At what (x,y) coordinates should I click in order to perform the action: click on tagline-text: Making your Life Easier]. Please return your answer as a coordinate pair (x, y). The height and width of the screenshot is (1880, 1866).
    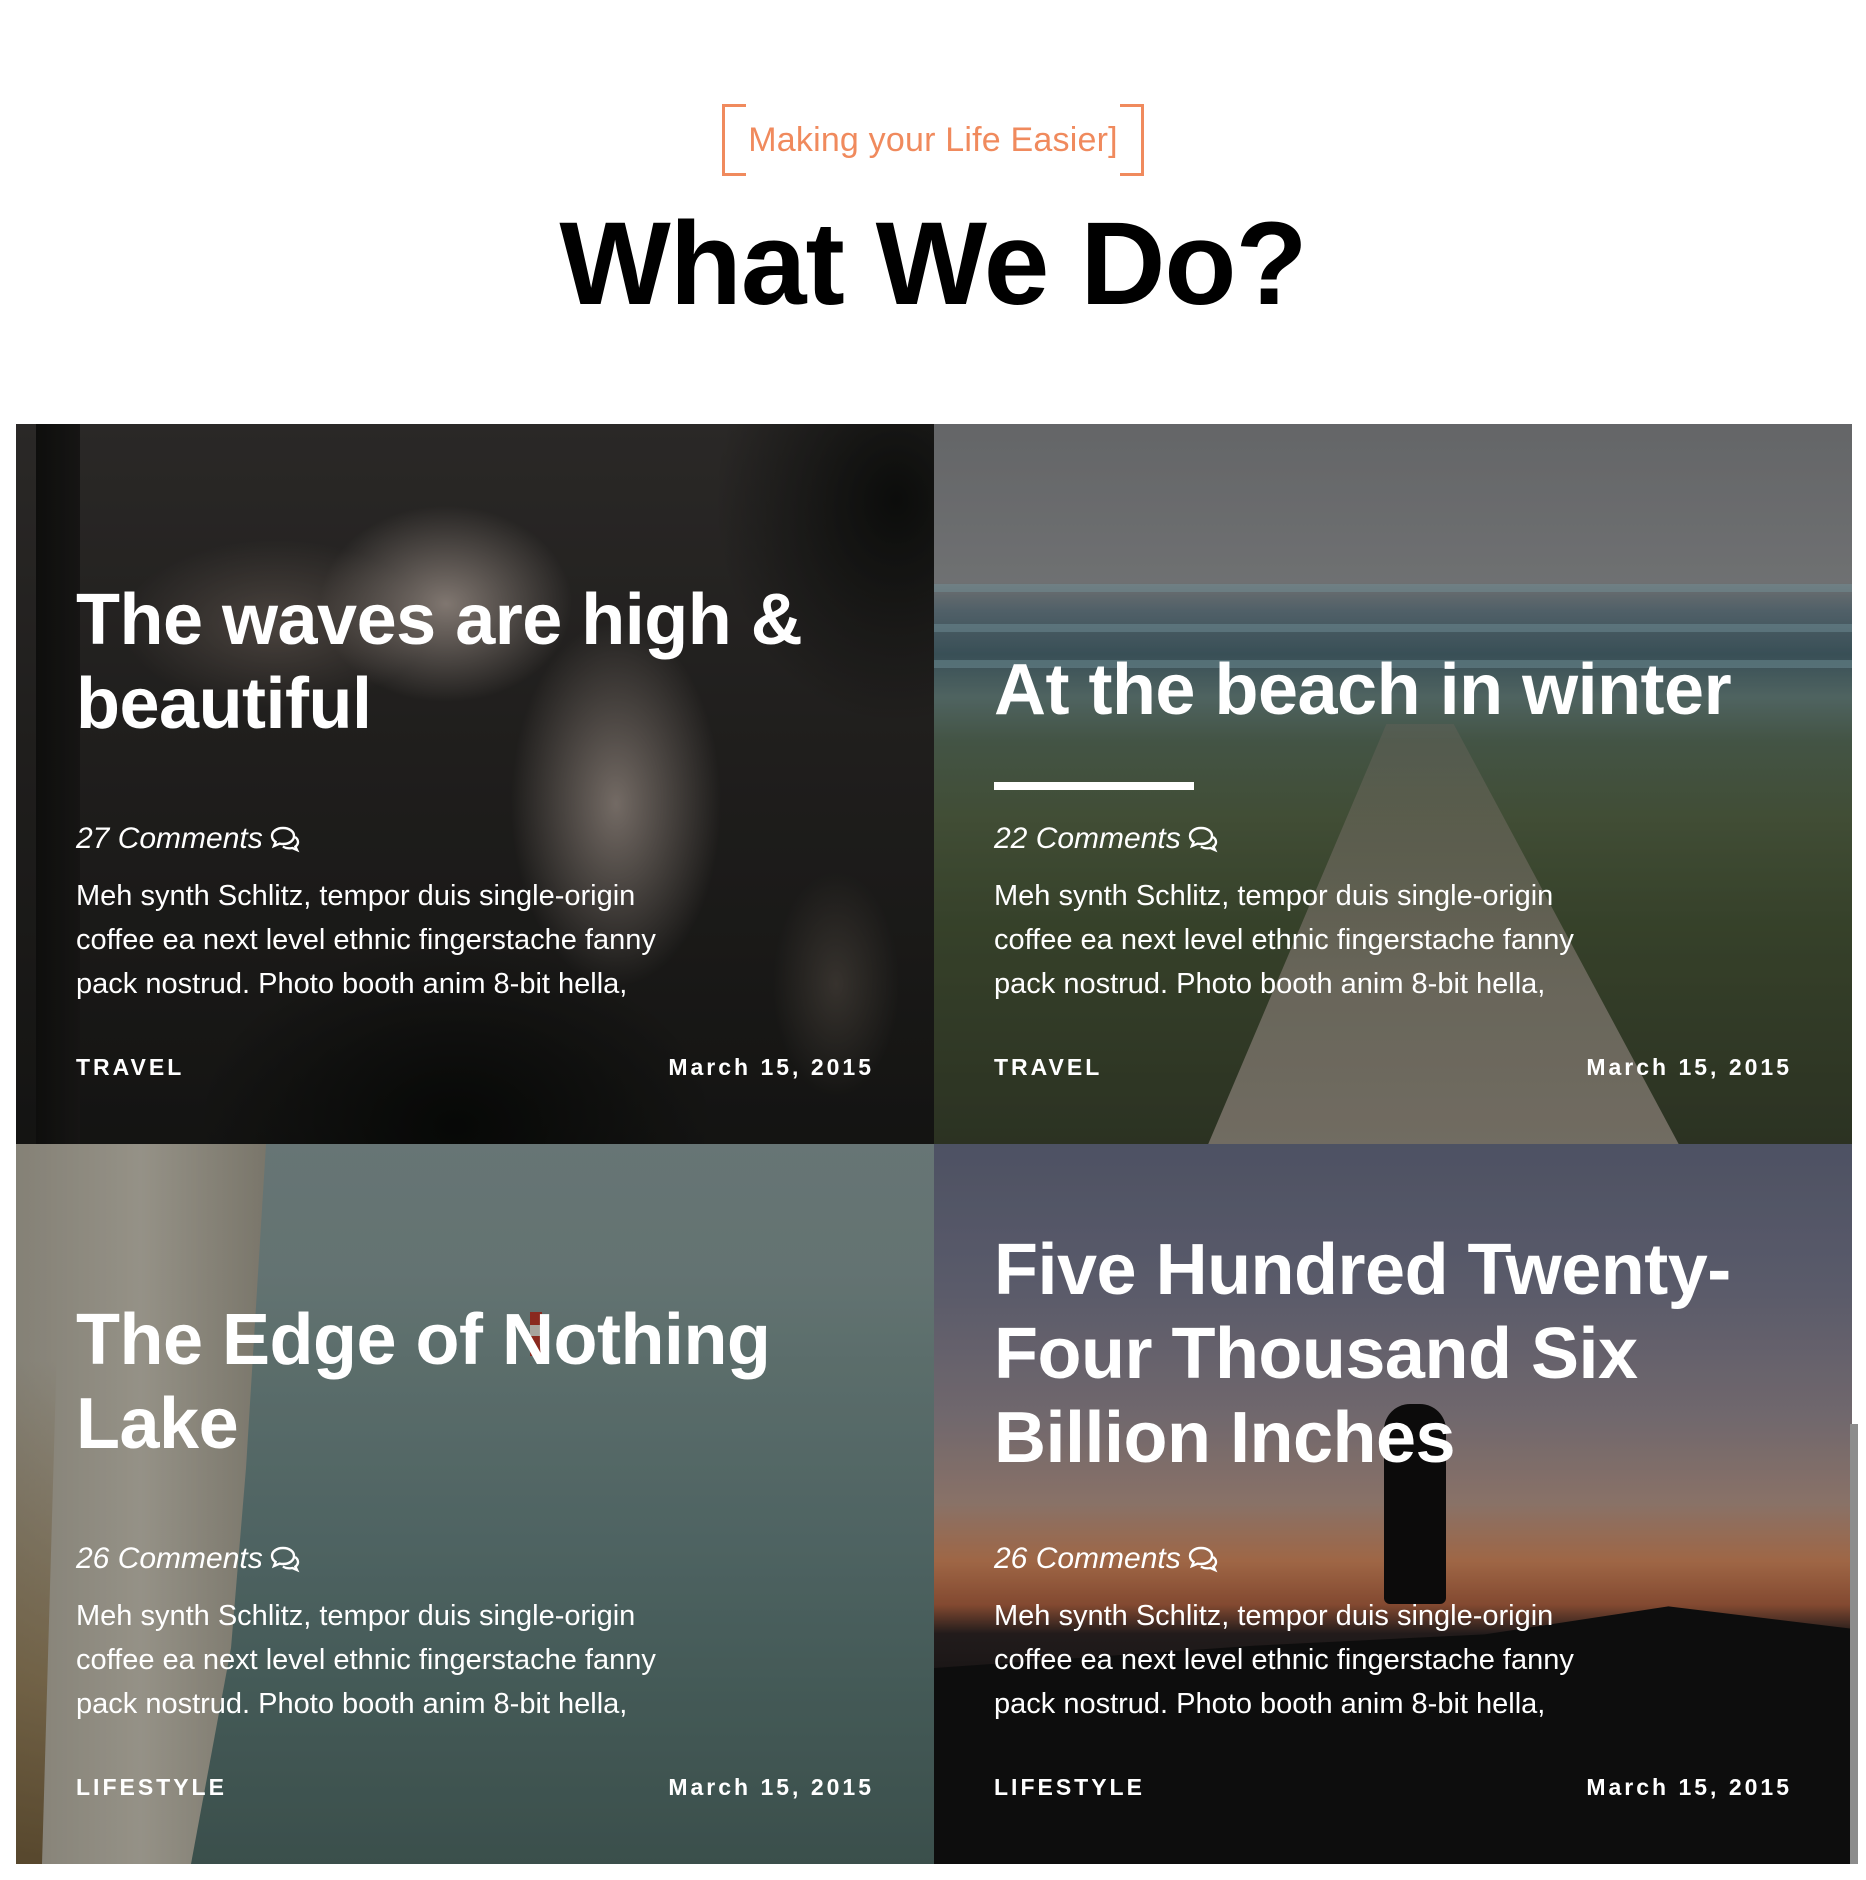
    Looking at the image, I should click on (933, 140).